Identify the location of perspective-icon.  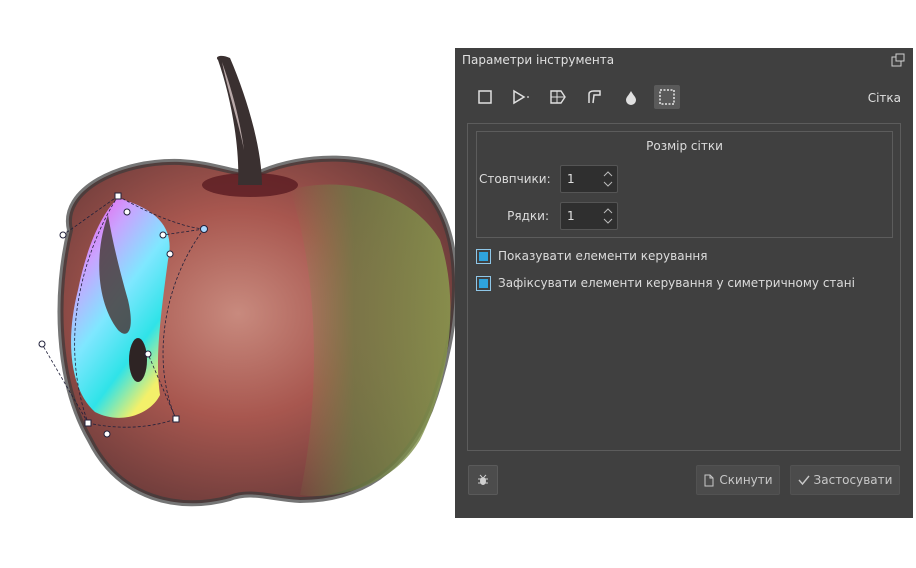
(558, 97).